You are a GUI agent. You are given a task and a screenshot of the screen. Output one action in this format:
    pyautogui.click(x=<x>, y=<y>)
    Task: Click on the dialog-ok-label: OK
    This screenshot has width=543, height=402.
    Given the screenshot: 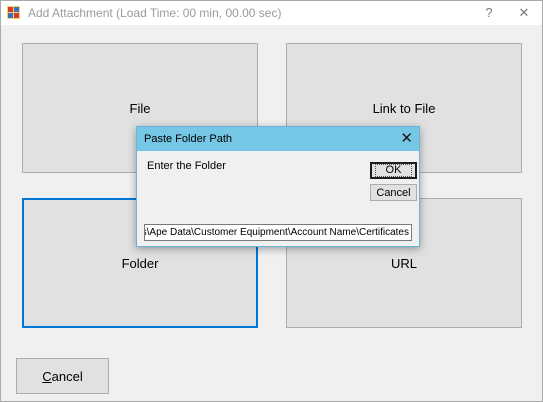 What is the action you would take?
    pyautogui.click(x=393, y=170)
    